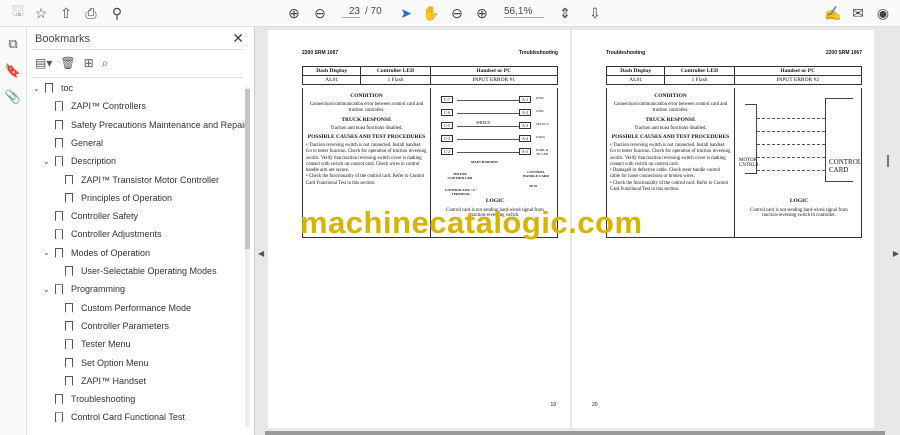  What do you see at coordinates (457, 13) in the screenshot?
I see `zoom-out-icon: ⊖` at bounding box center [457, 13].